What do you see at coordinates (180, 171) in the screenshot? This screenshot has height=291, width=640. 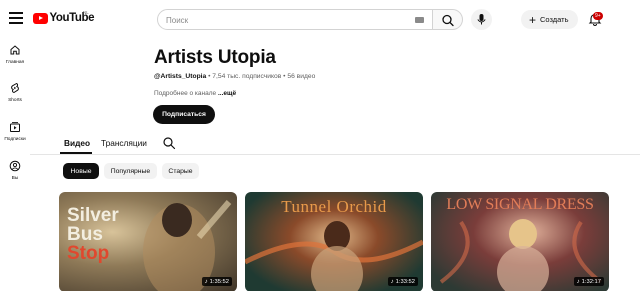 I see `chip-oldest: Старые` at bounding box center [180, 171].